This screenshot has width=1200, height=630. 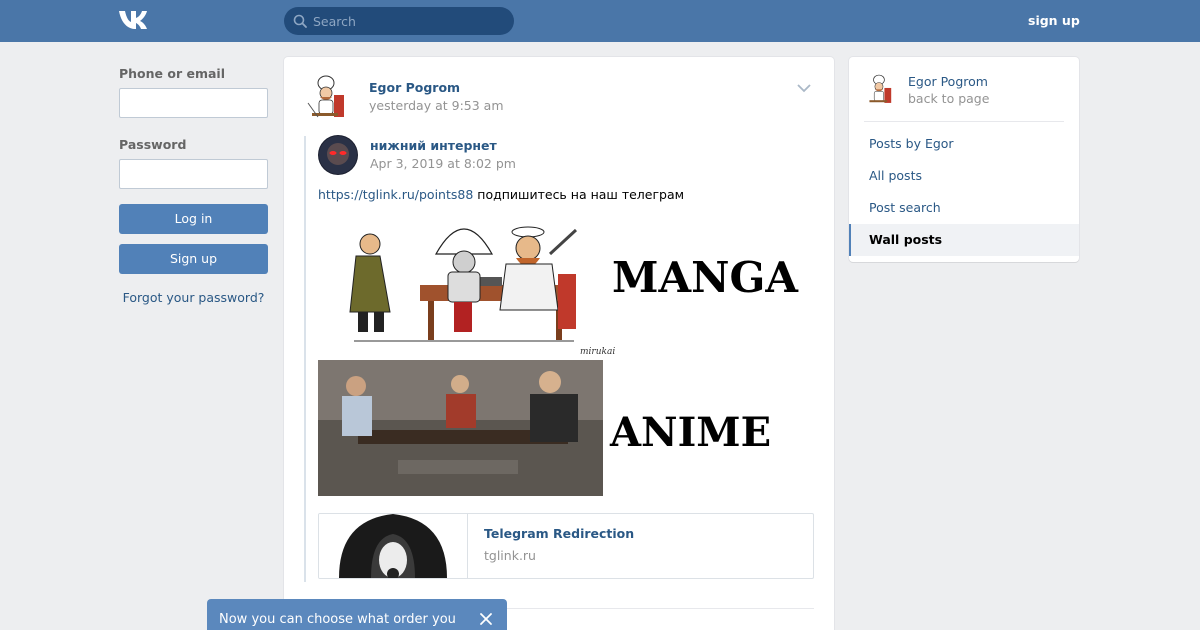 What do you see at coordinates (443, 163) in the screenshot?
I see `repost-date: Apr 3, 2019 at 8:02 pm` at bounding box center [443, 163].